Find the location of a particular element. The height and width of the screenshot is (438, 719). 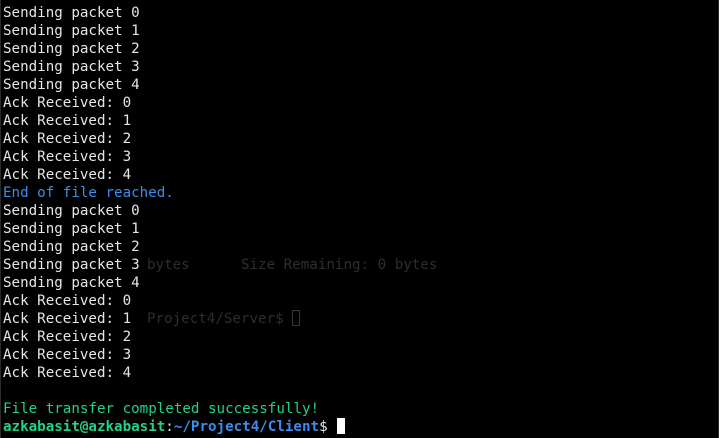

text-cursor-icon is located at coordinates (340, 426).